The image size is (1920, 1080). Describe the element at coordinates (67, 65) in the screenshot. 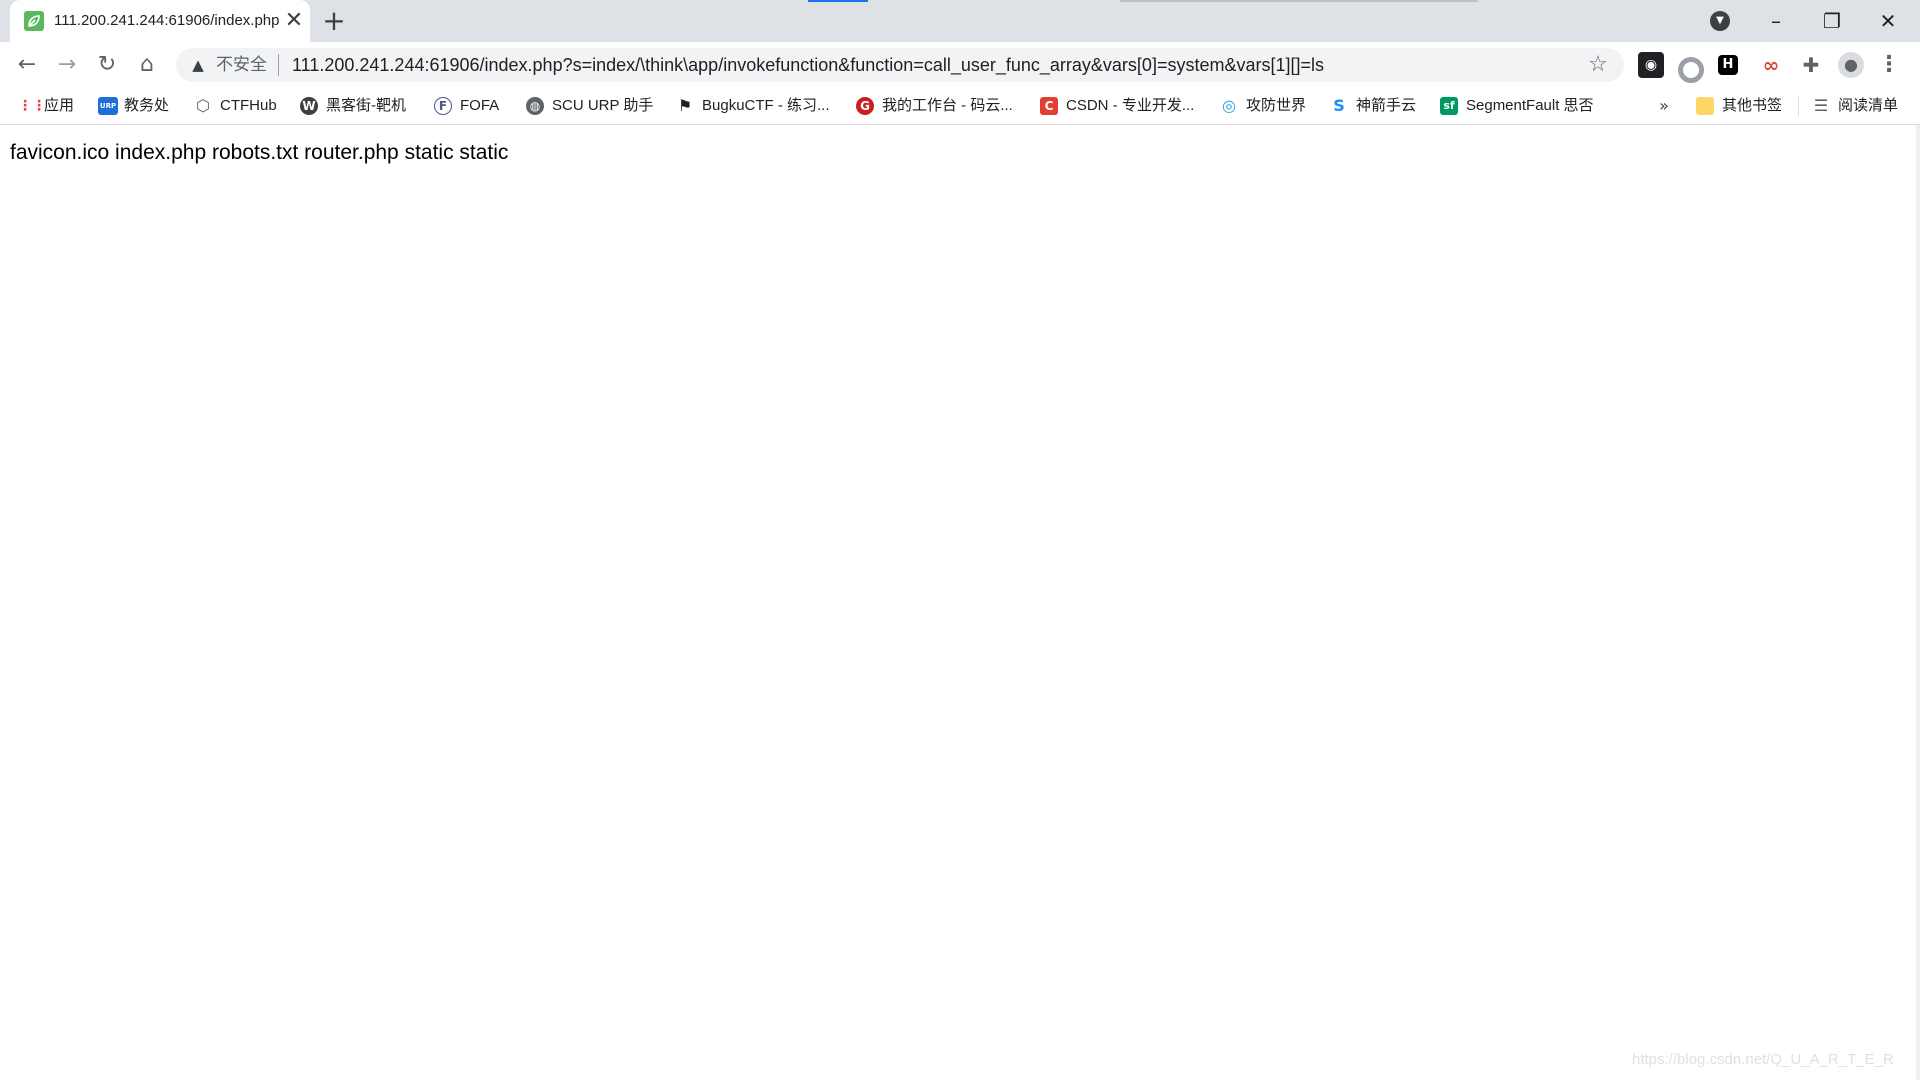

I see `forward-arrow-icon: →` at that location.